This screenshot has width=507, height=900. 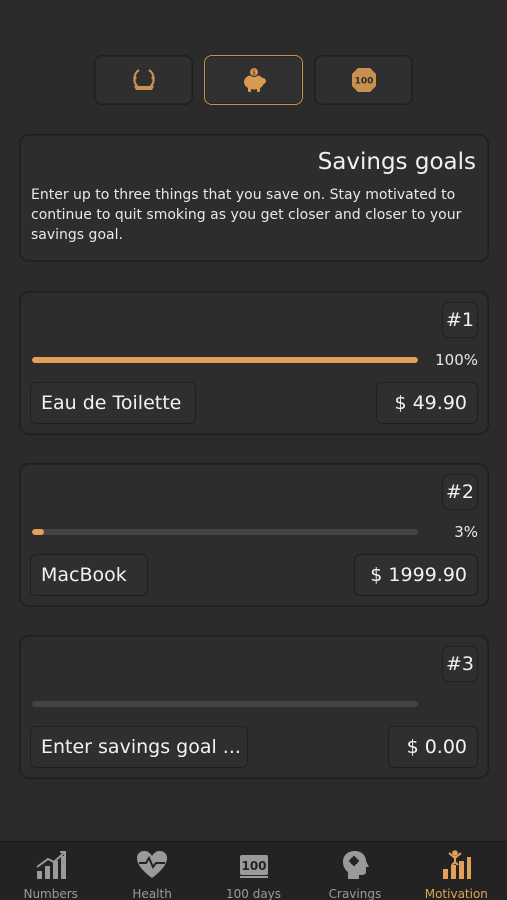 I want to click on page-title: Savings goals, so click(x=396, y=162).